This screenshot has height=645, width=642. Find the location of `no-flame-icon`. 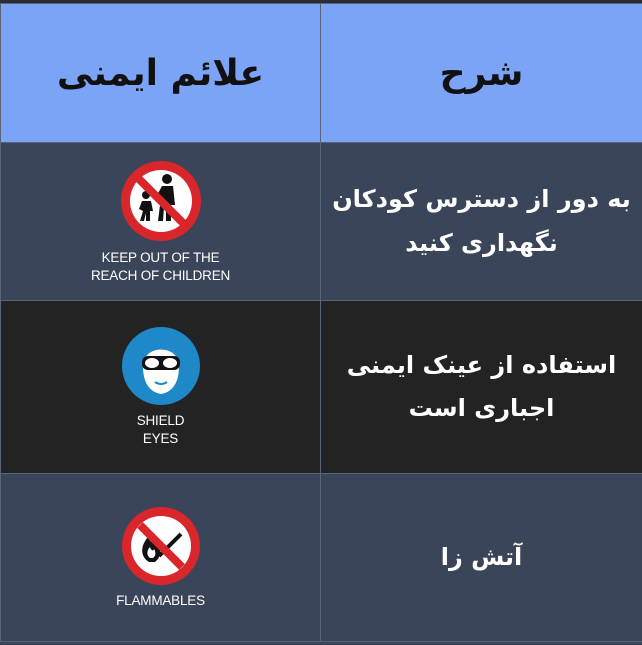

no-flame-icon is located at coordinates (160, 545).